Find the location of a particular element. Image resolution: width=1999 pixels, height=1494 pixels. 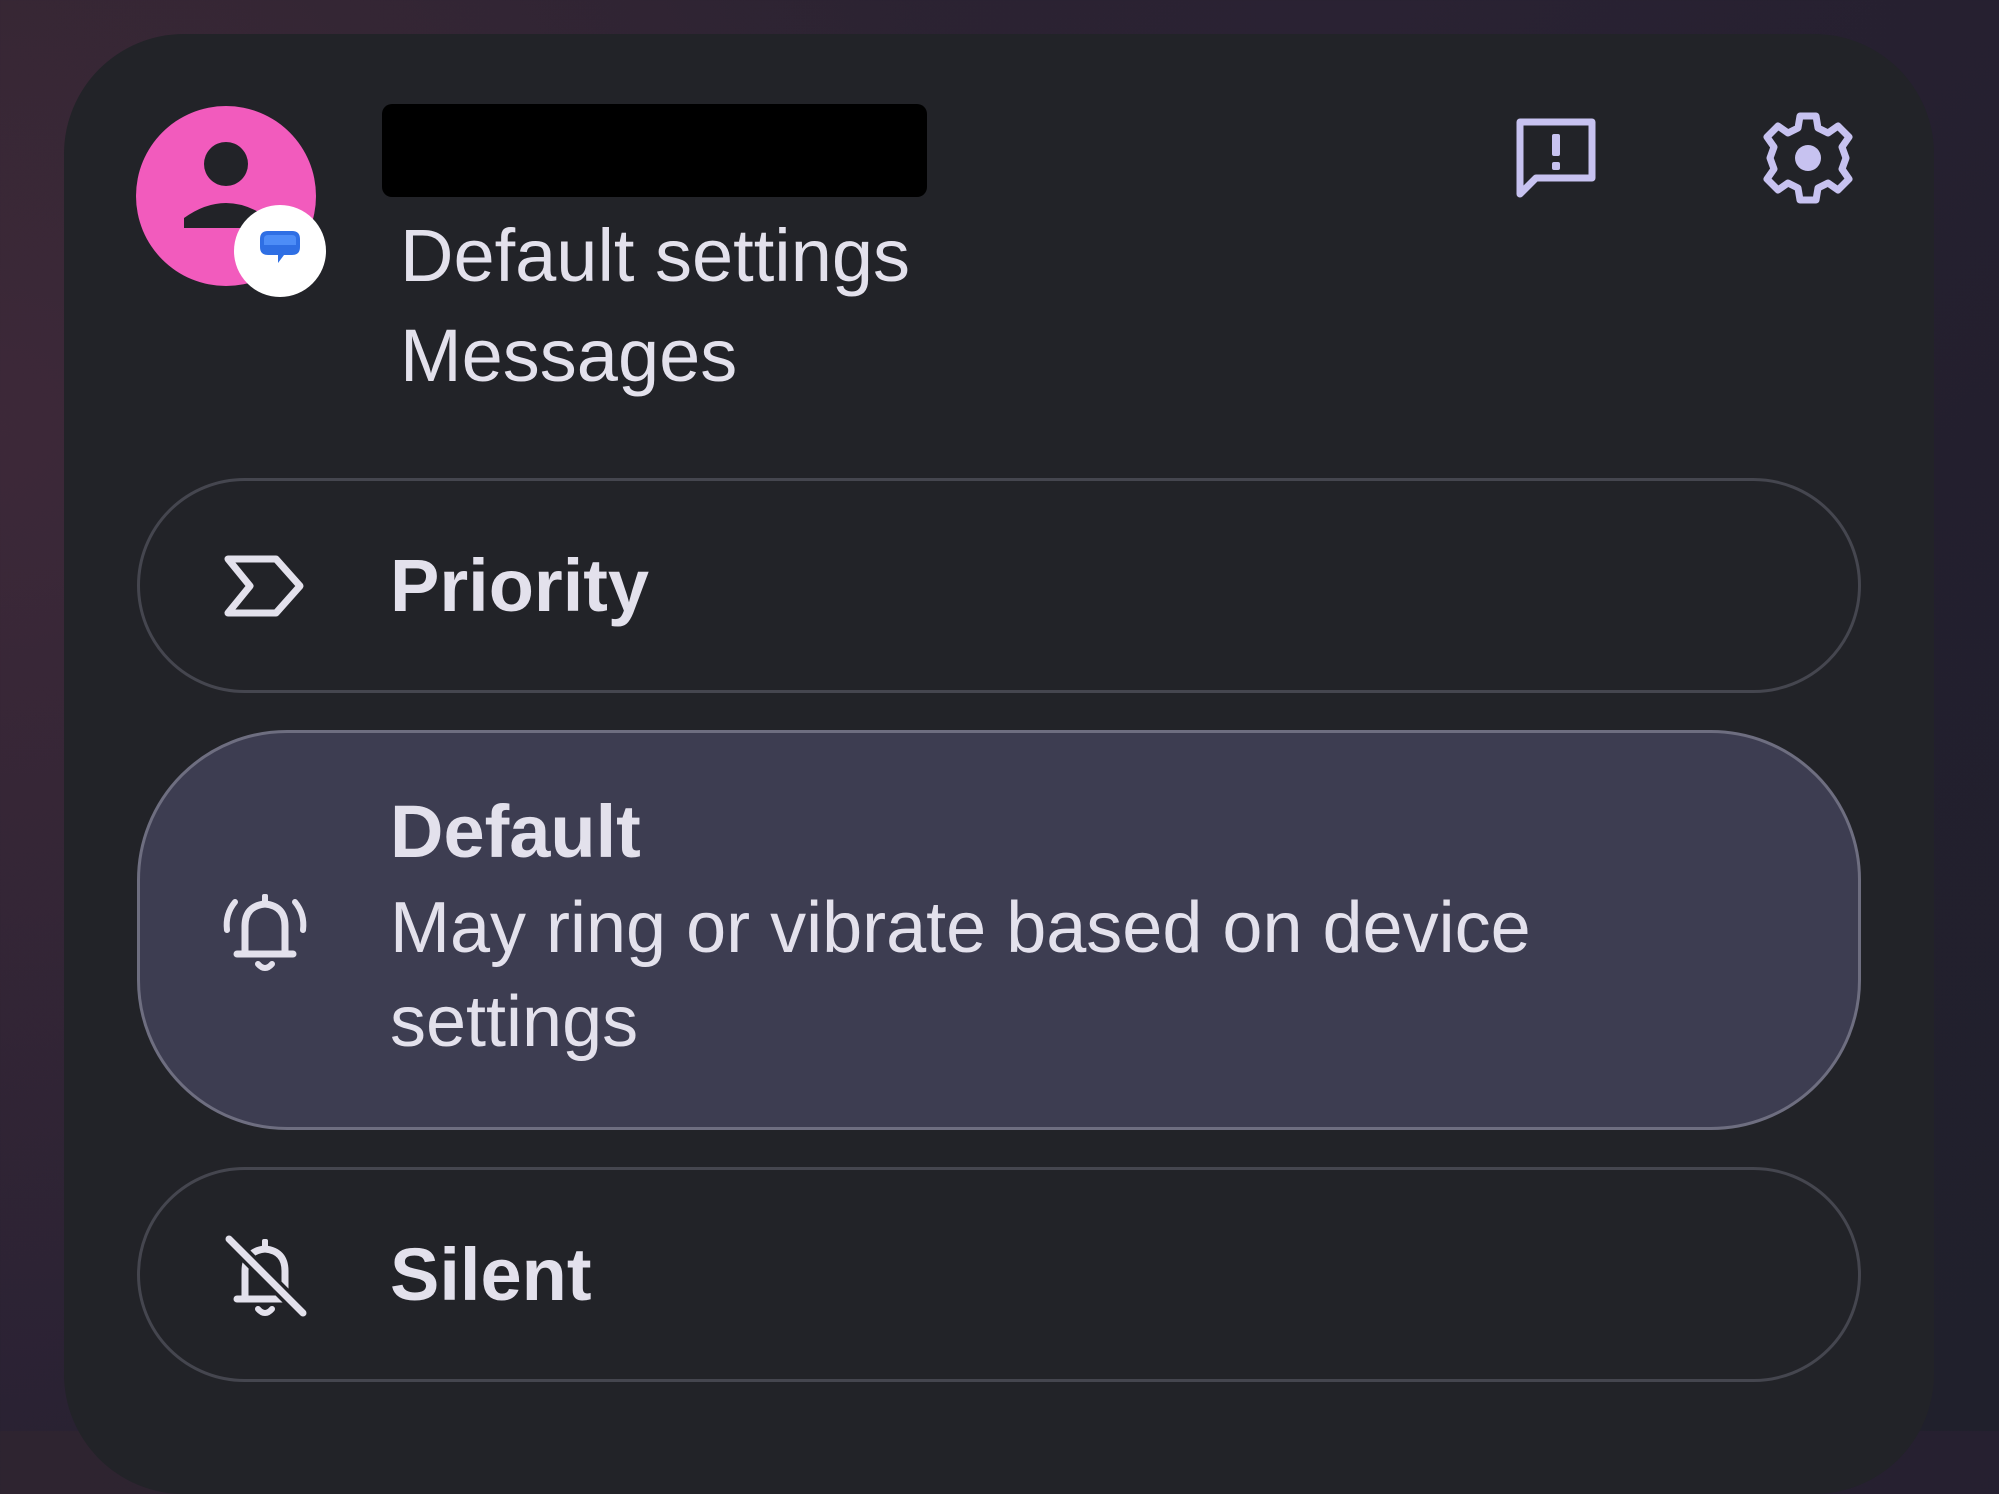

messages-app-badge is located at coordinates (280, 251).